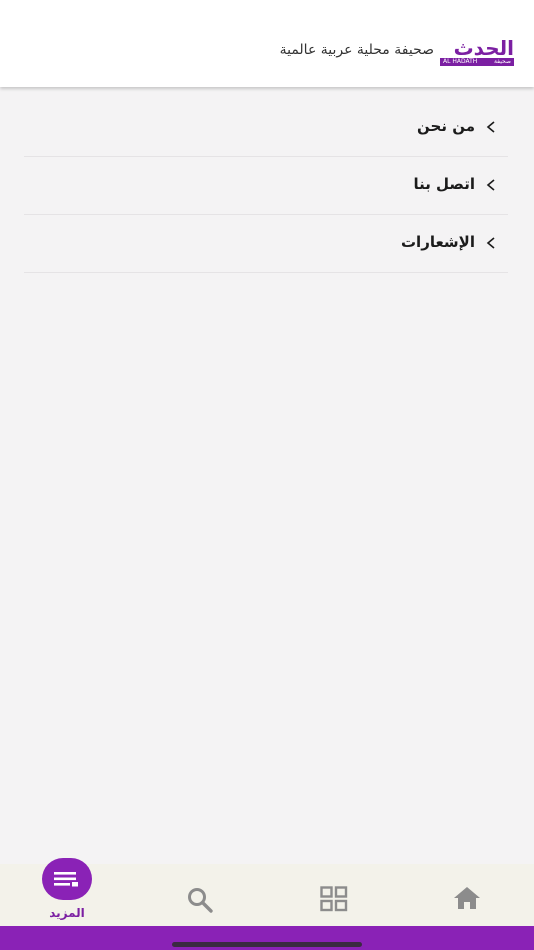  Describe the element at coordinates (444, 184) in the screenshot. I see `menu-item-label: اتصل بنا` at that location.